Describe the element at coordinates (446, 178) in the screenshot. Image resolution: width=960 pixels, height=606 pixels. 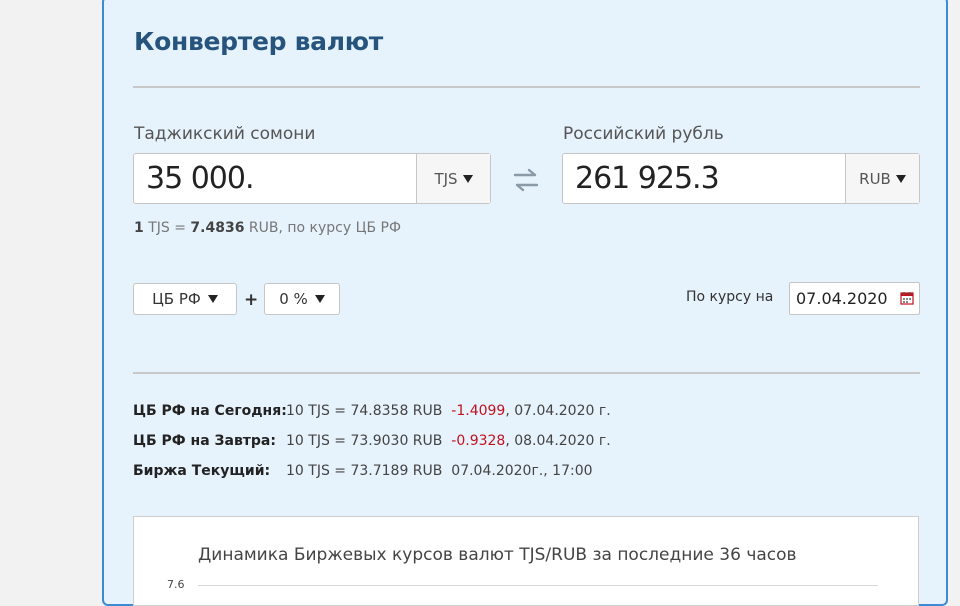
I see `from-currency-code: TJS` at that location.